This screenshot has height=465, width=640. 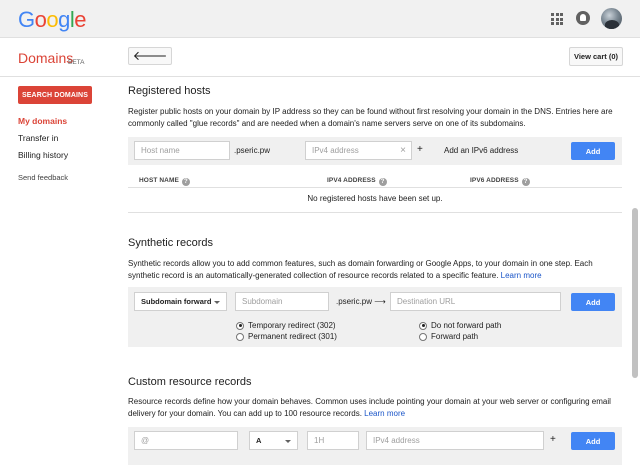 I want to click on record-name-input: @, so click(x=186, y=440).